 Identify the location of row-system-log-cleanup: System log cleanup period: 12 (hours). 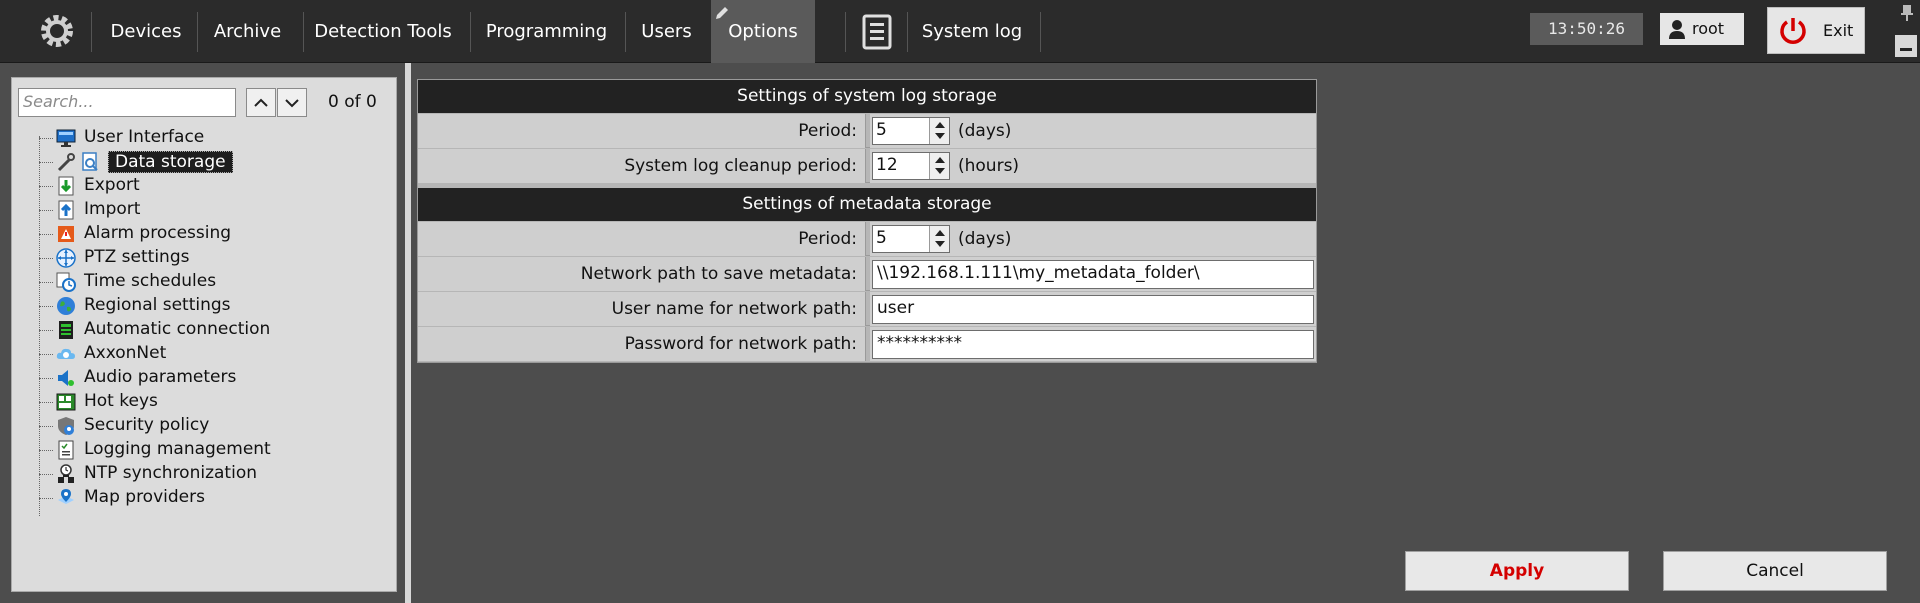
(867, 166).